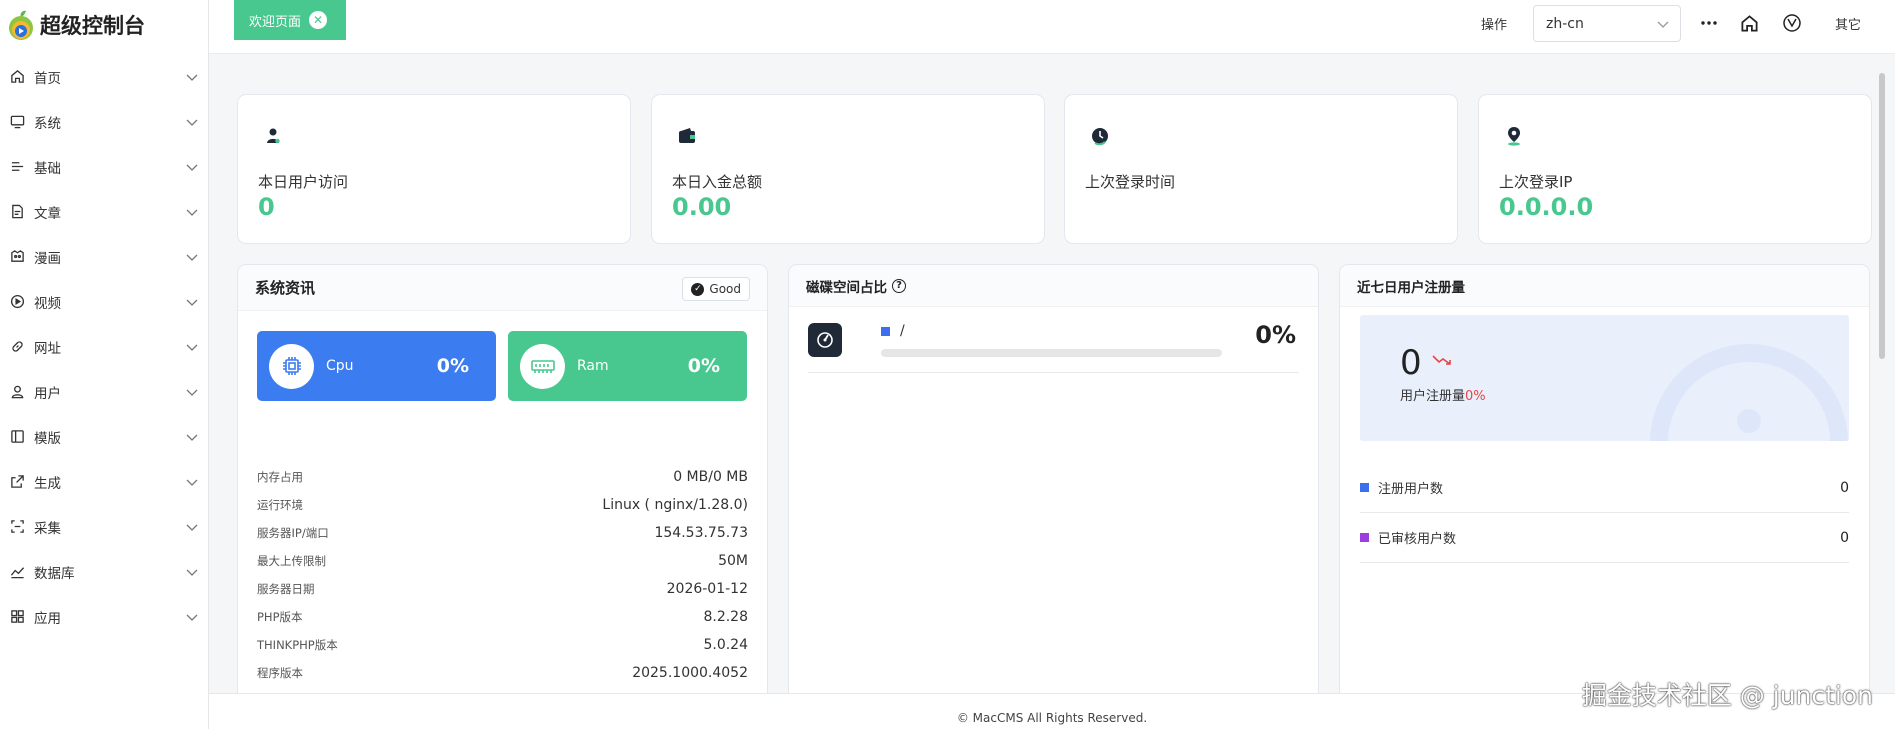  I want to click on stat-label: 上次登录IP, so click(1536, 182).